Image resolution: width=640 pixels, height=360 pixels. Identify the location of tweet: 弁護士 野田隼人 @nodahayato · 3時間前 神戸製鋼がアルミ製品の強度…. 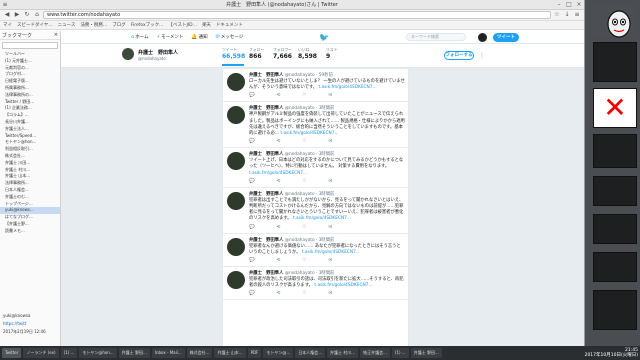
(315, 125).